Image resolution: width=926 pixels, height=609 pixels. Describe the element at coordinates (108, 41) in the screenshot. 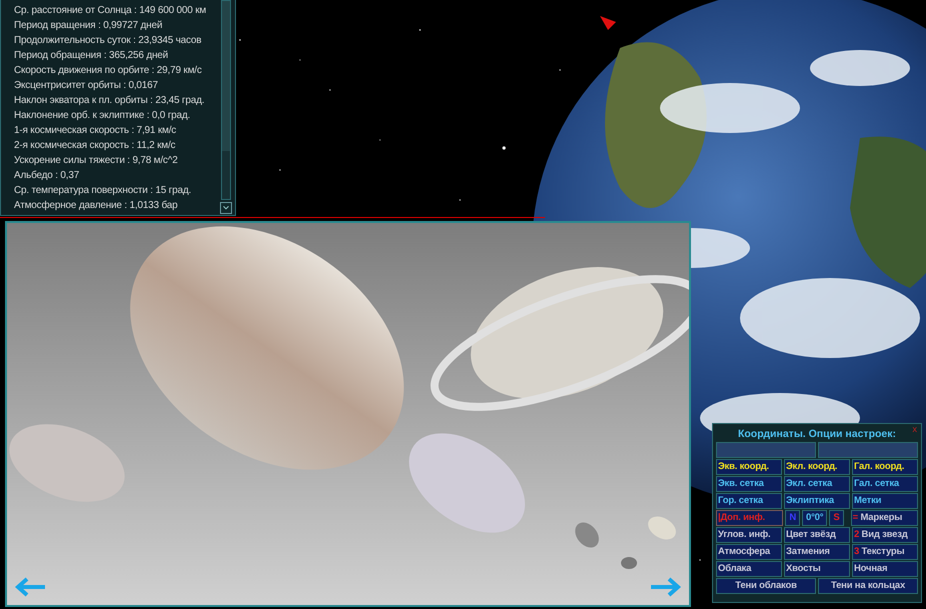

I see `info-text: Продолжительность суток : 23,9345 часов` at that location.